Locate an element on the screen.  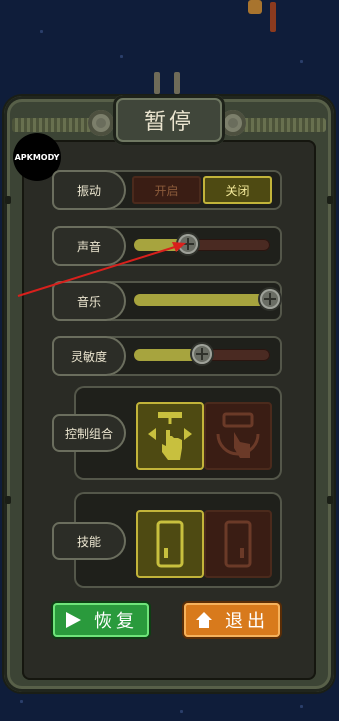
touch-drag-icon is located at coordinates (170, 436).